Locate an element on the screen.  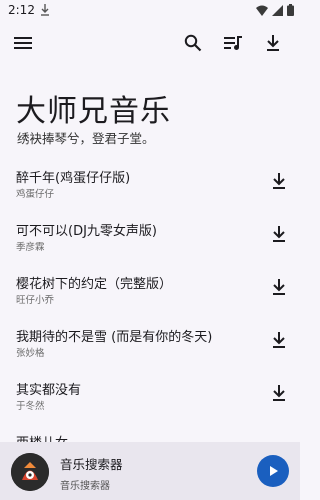
status-bar: 2:12 is located at coordinates (150, 10).